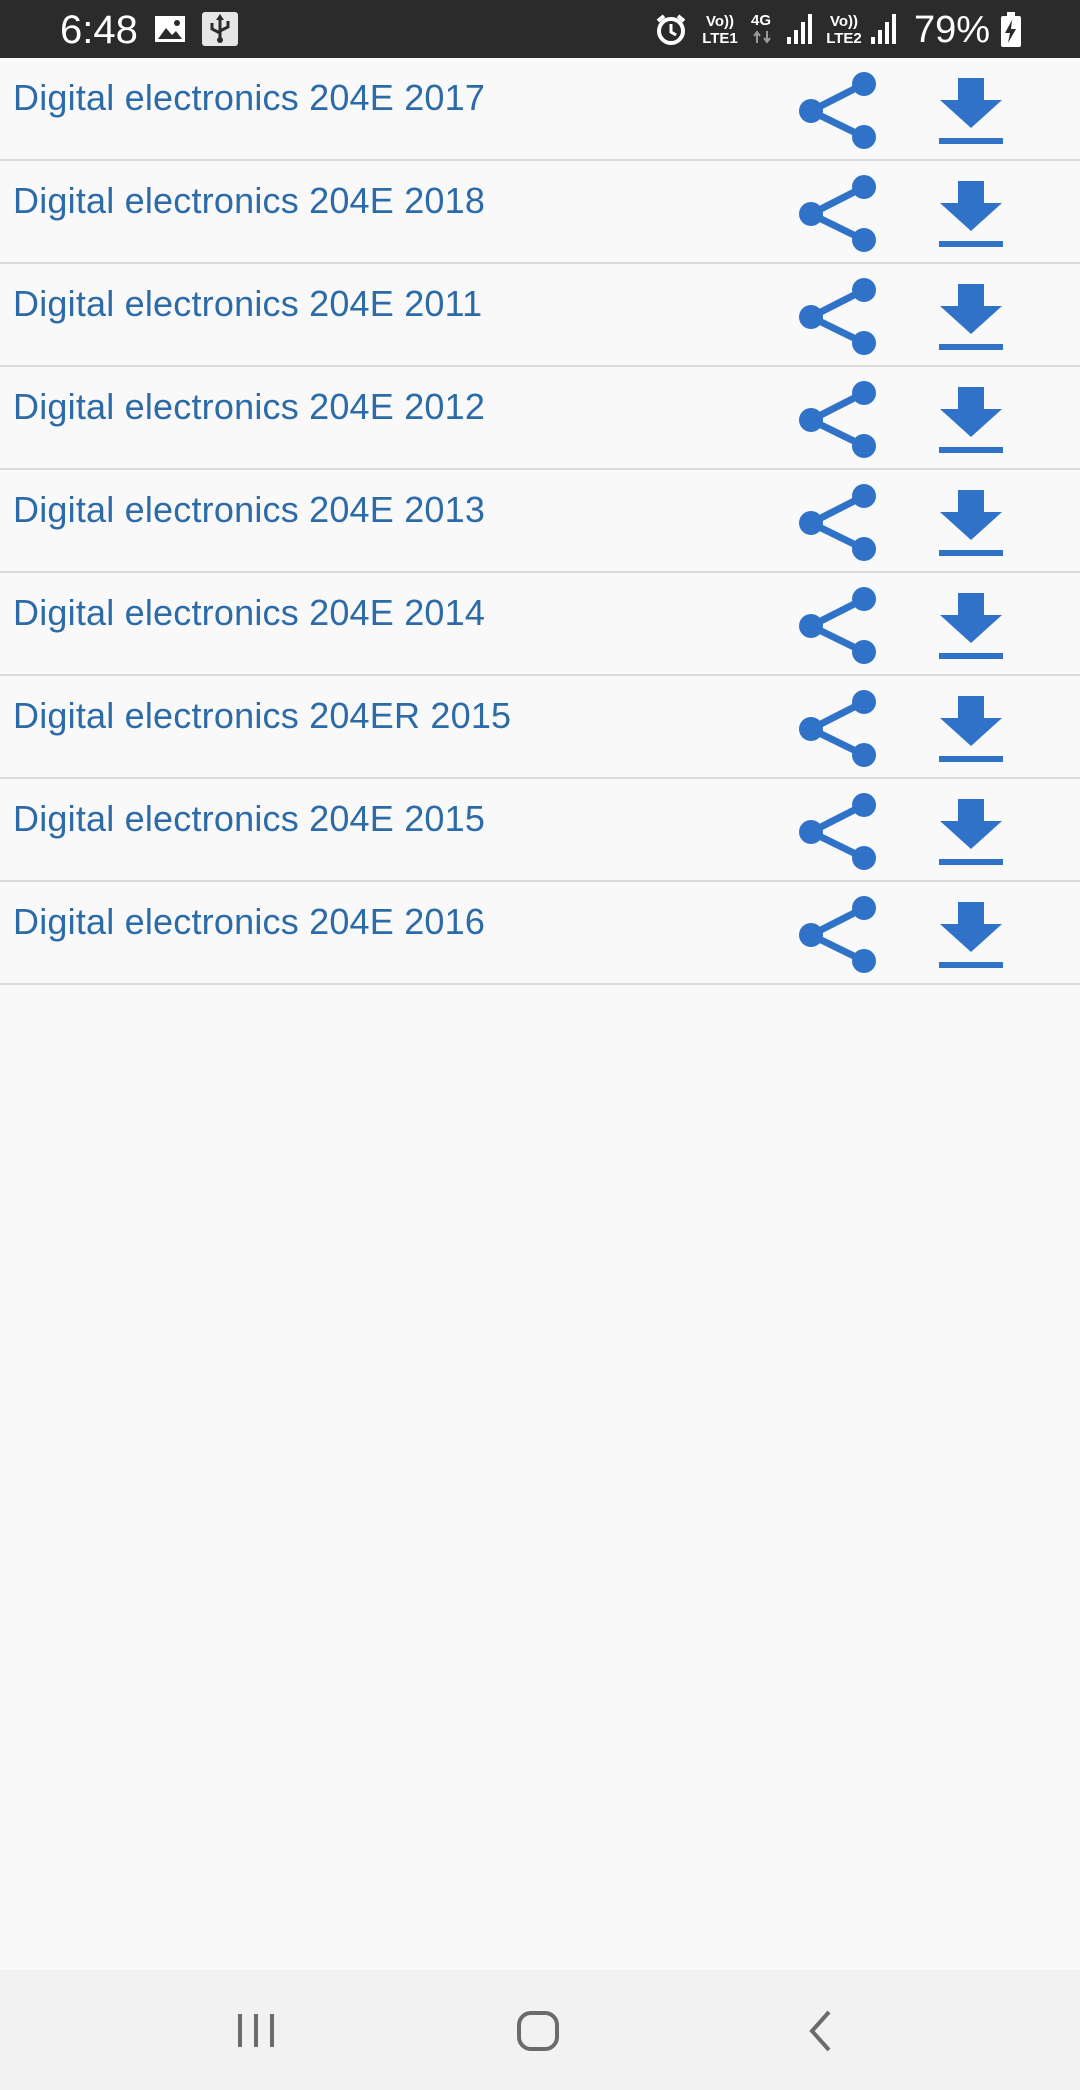 This screenshot has height=2090, width=1080. I want to click on list-item-title: Digital electronics 204E 2017, so click(249, 98).